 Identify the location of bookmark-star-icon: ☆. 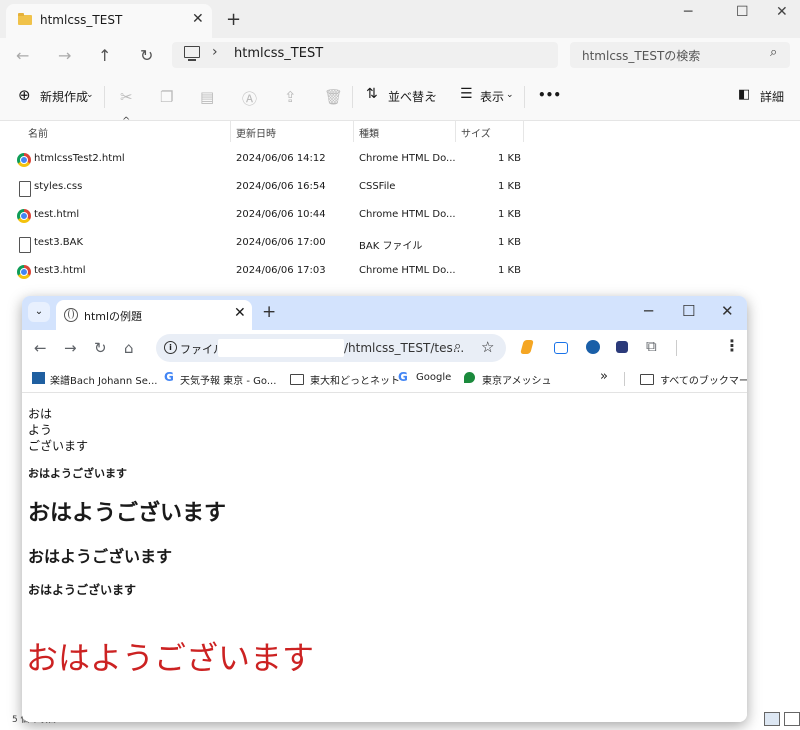
(487, 347).